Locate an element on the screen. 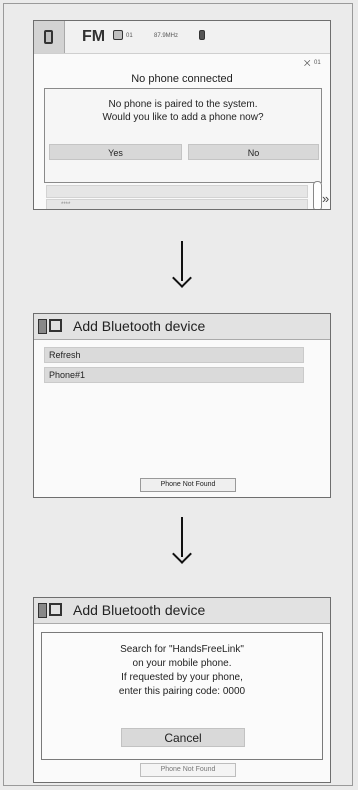 This screenshot has height=790, width=358. status-text: No phone connected is located at coordinates (182, 79).